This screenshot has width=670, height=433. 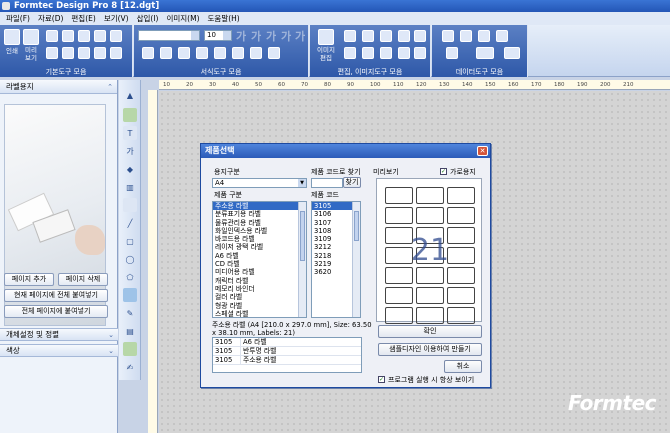 What do you see at coordinates (116, 53) in the screenshot?
I see `zoom-fit-icon` at bounding box center [116, 53].